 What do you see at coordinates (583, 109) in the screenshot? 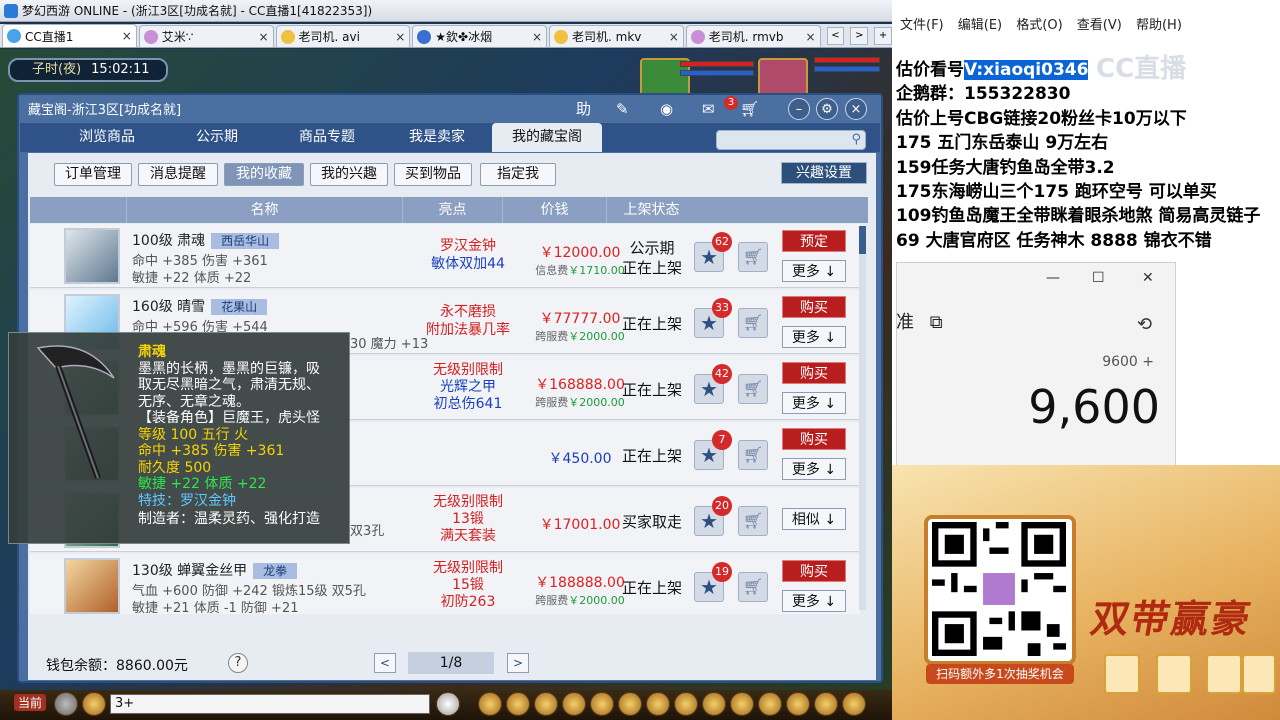
I see `help-button: 助` at bounding box center [583, 109].